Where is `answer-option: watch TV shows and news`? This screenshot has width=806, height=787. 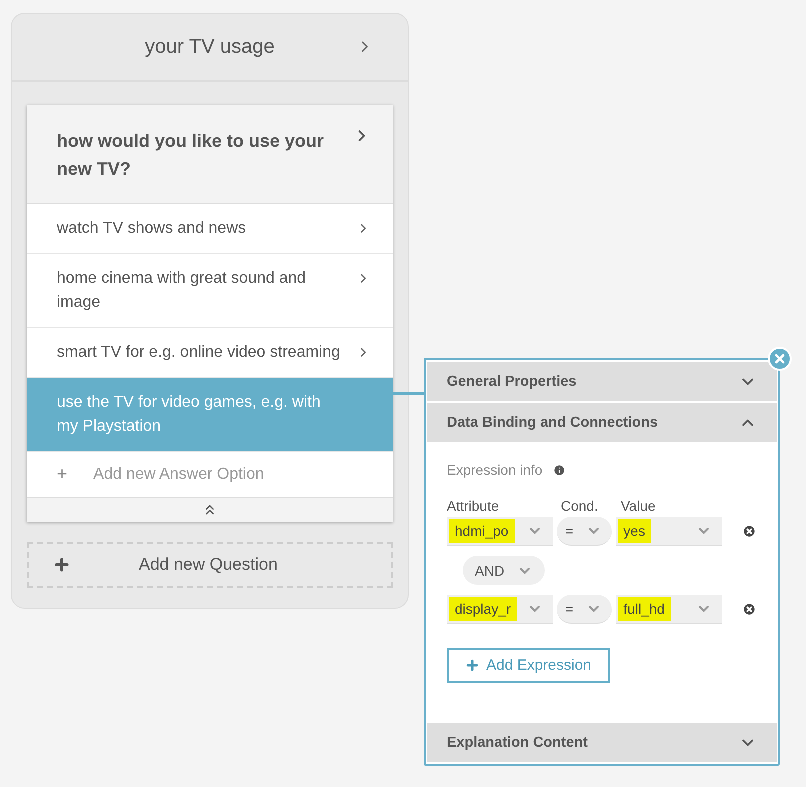 answer-option: watch TV shows and news is located at coordinates (210, 229).